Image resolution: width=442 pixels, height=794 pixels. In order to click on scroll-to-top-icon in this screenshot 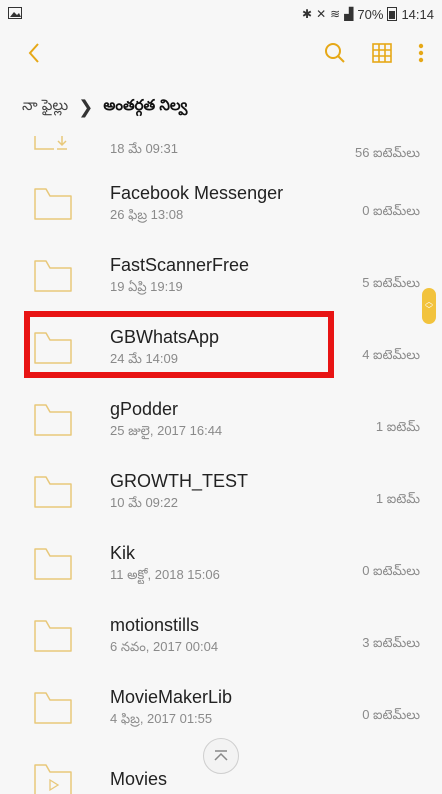, I will do `click(221, 755)`.